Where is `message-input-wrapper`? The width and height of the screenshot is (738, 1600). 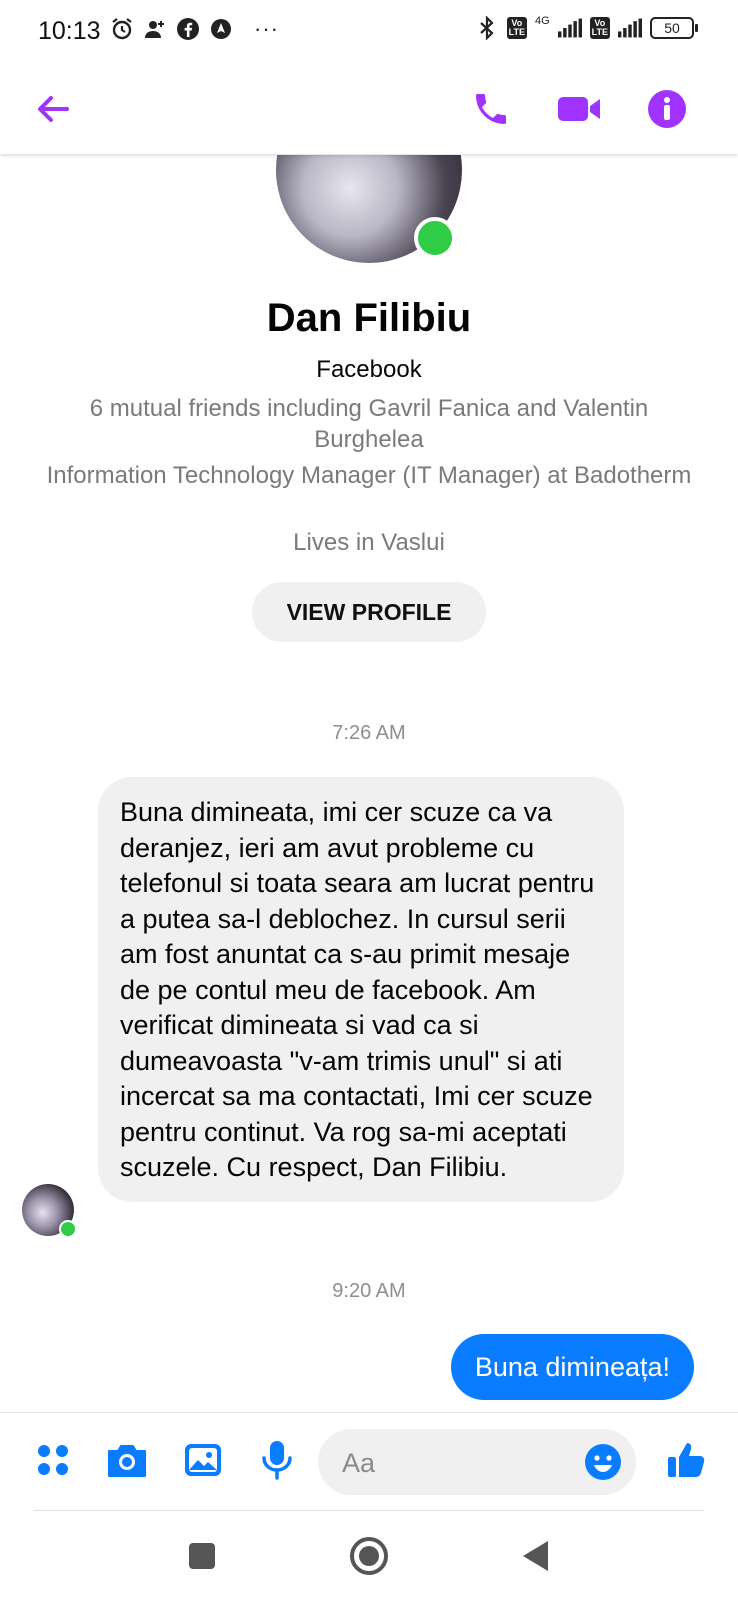
message-input-wrapper is located at coordinates (477, 1463).